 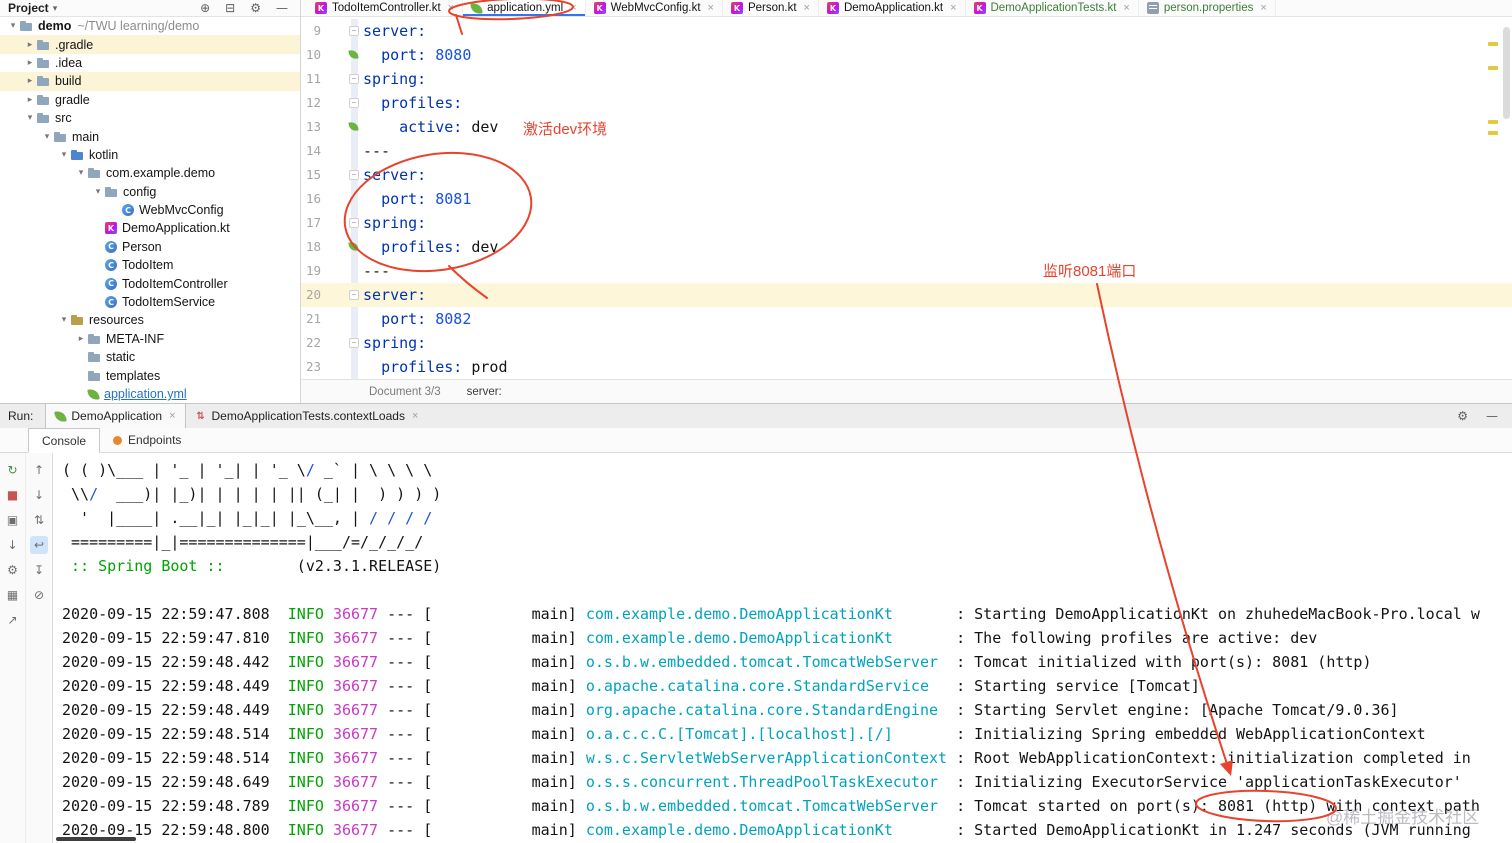 What do you see at coordinates (150, 247) in the screenshot?
I see `tree-item-person: C Person` at bounding box center [150, 247].